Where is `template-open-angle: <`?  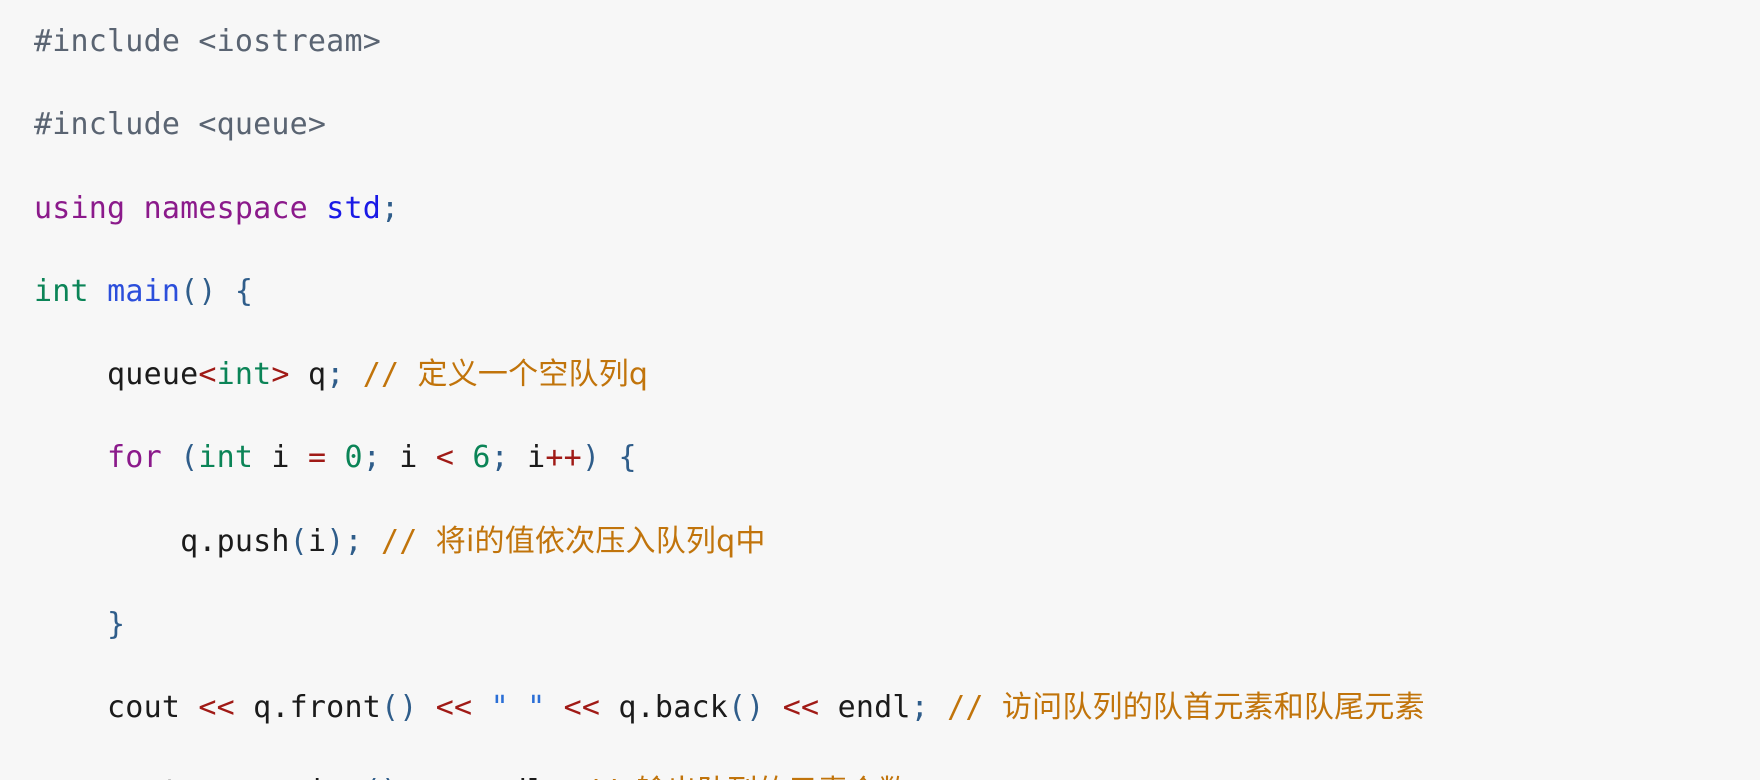
template-open-angle: < is located at coordinates (207, 375).